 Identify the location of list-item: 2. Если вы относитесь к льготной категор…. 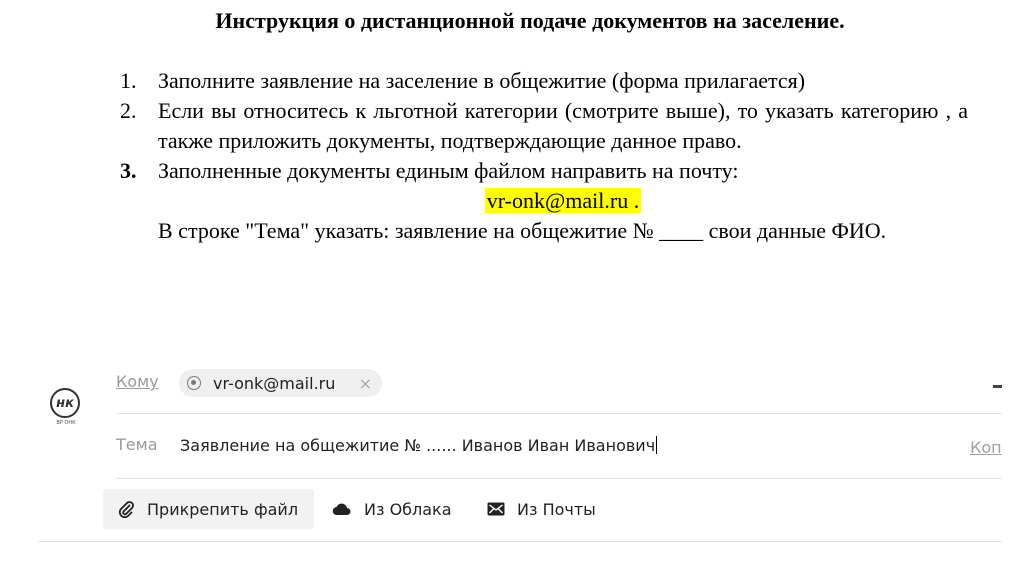
(544, 126).